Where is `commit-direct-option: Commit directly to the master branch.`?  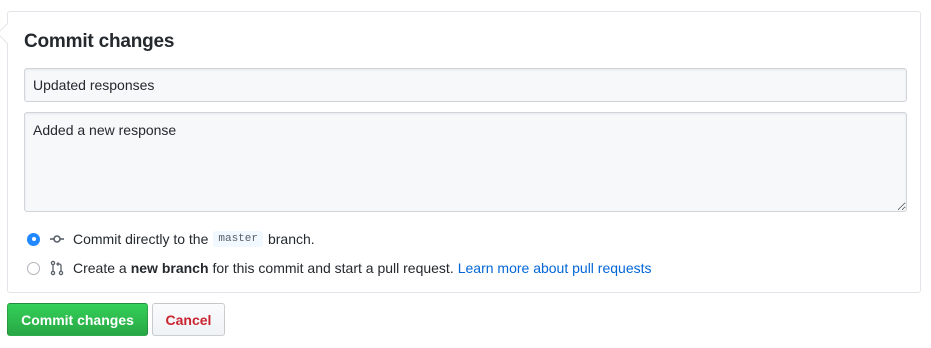
commit-direct-option: Commit directly to the master branch. is located at coordinates (171, 239).